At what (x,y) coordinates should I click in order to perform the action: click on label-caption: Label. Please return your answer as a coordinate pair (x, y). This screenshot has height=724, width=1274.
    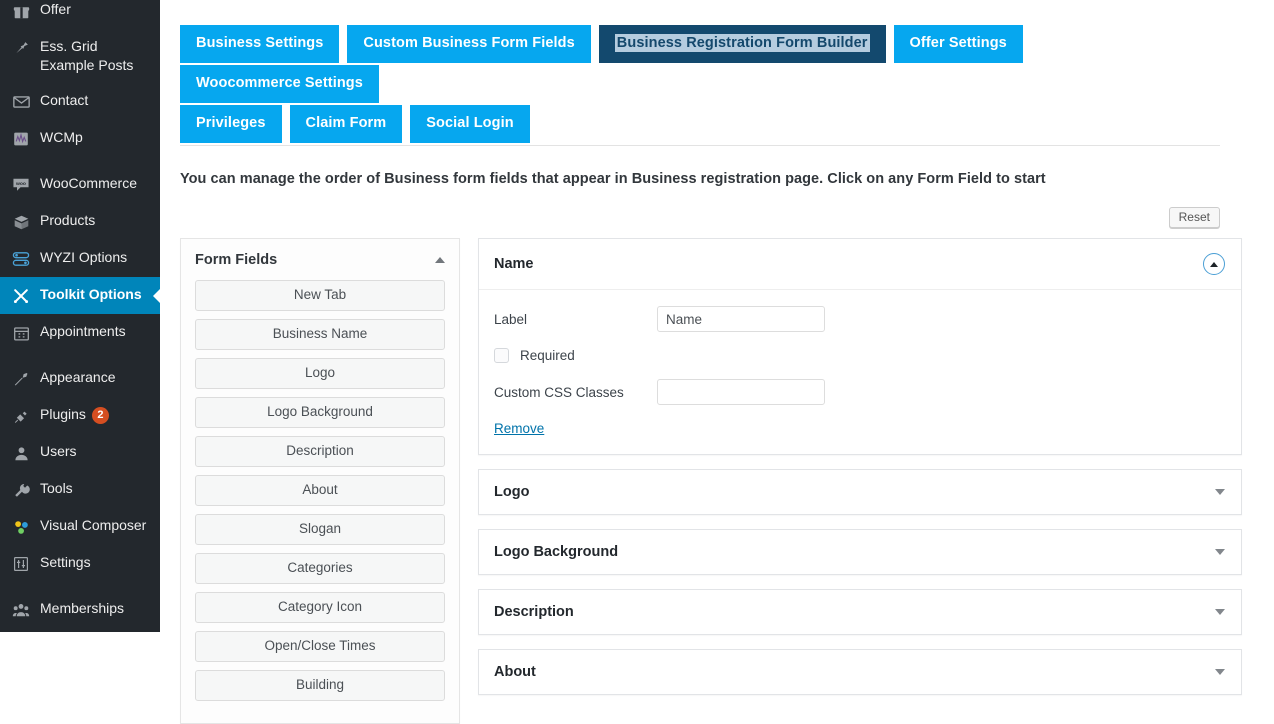
    Looking at the image, I should click on (511, 319).